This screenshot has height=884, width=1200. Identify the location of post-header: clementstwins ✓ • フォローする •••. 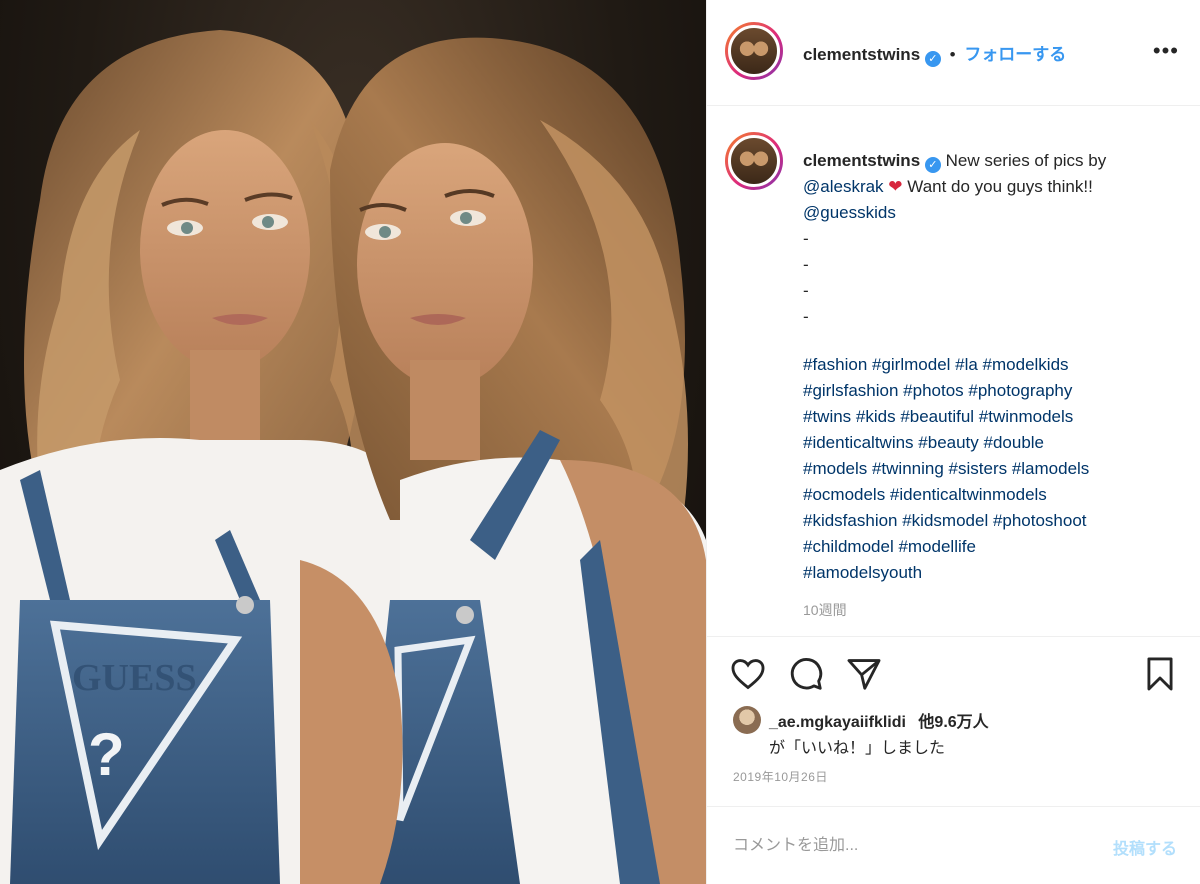
(953, 53).